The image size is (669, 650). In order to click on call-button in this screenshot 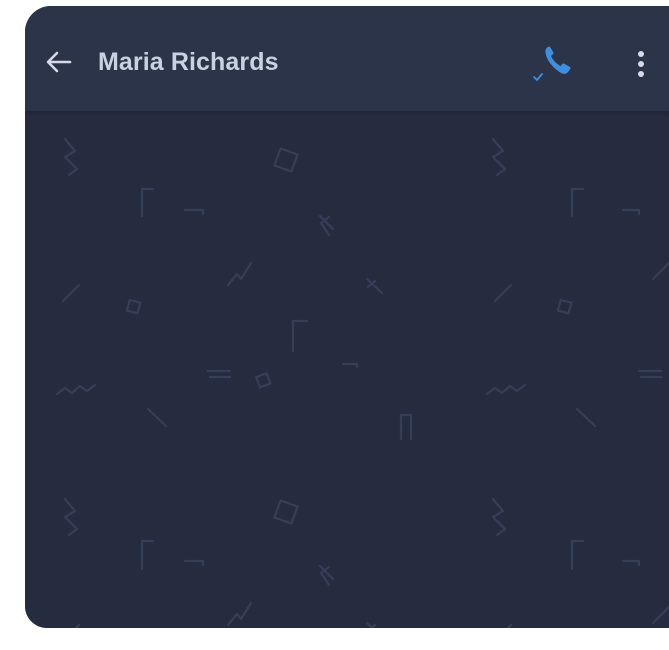, I will do `click(555, 63)`.